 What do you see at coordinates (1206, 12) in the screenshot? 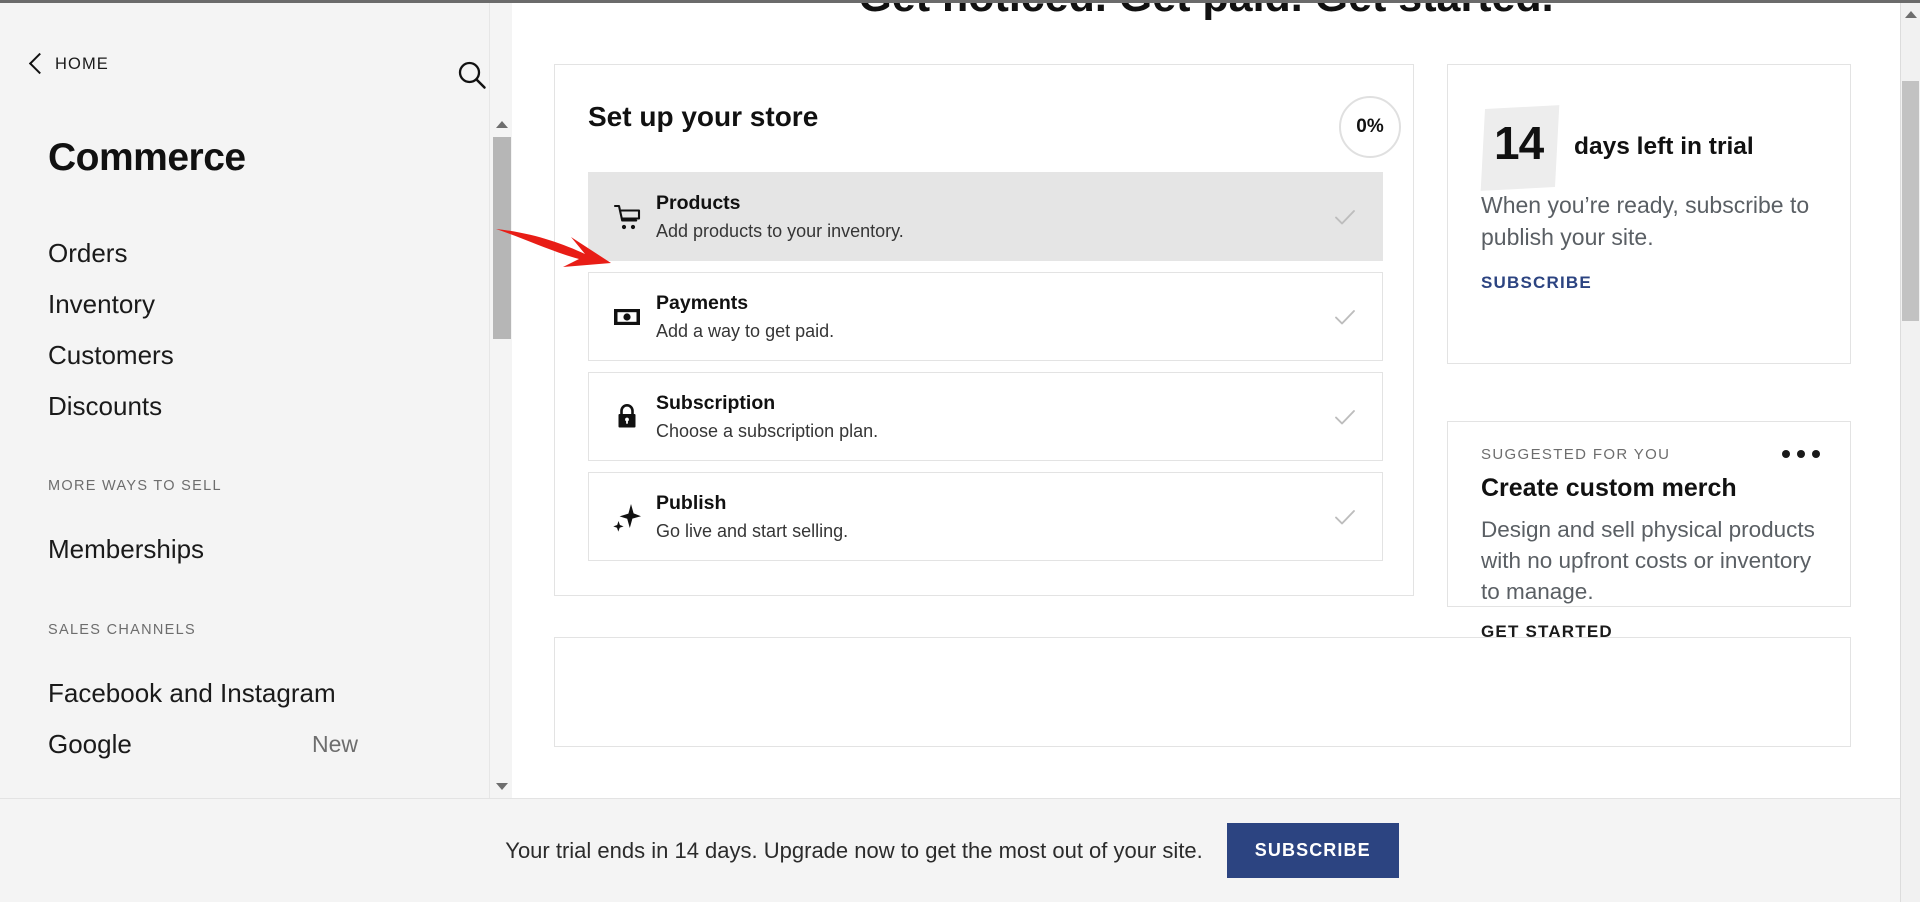
I see `main-heading: Get noticed. Get paid. Get started.` at bounding box center [1206, 12].